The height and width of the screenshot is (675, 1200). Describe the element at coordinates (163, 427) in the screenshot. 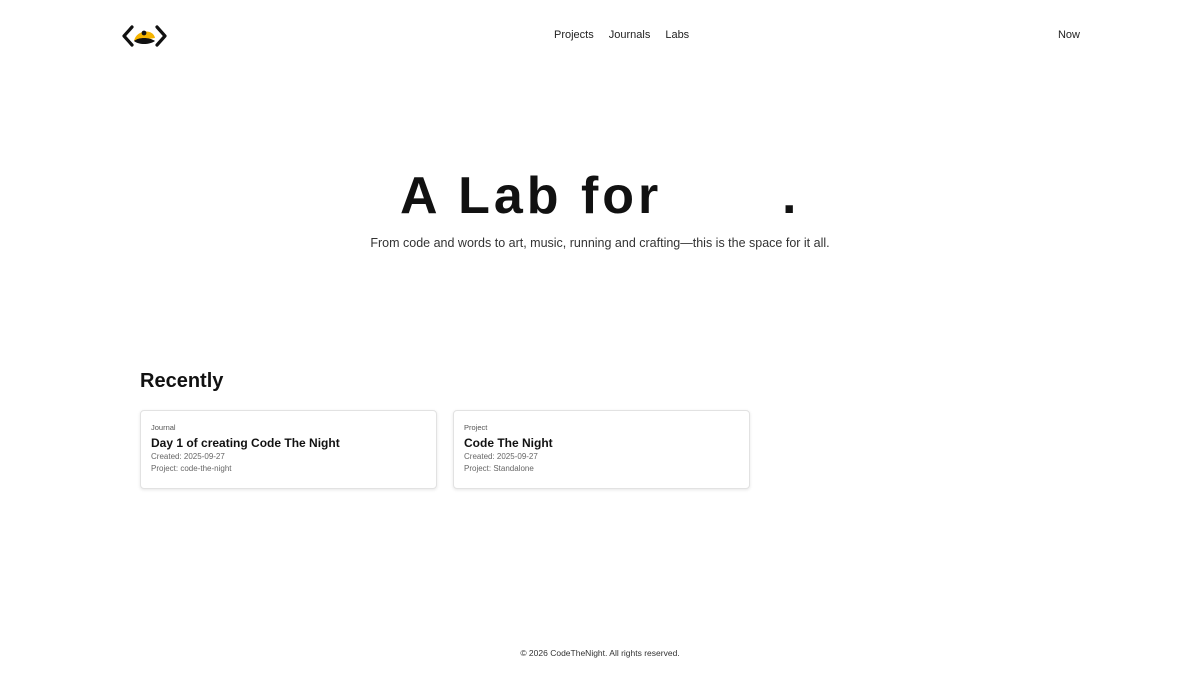

I see `card-type-label: Journal` at that location.